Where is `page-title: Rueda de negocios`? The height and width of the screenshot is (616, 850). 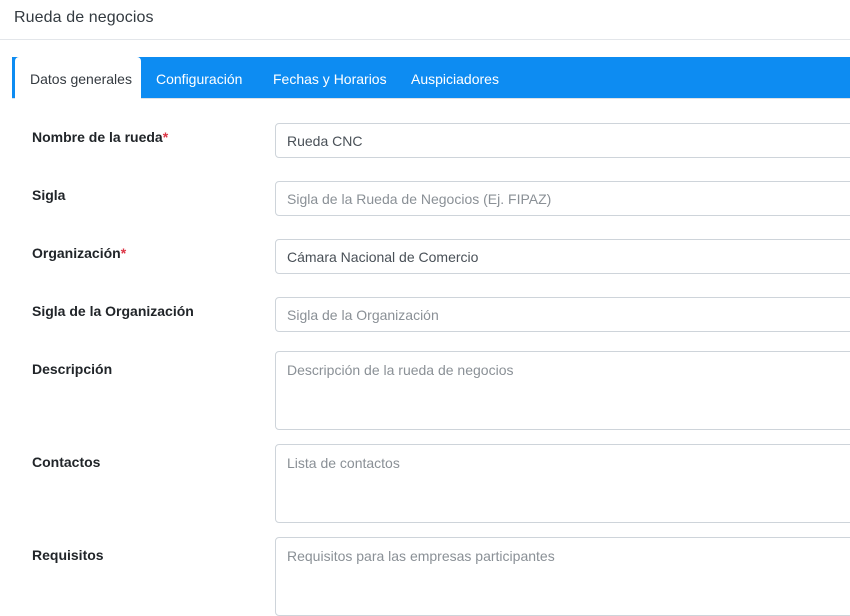
page-title: Rueda de negocios is located at coordinates (84, 17).